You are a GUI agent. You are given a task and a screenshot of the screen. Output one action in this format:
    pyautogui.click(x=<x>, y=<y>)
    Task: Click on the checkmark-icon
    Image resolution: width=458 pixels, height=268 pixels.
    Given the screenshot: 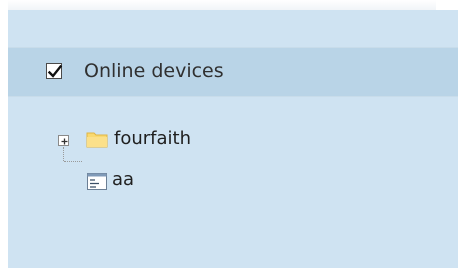 What is the action you would take?
    pyautogui.click(x=55, y=71)
    